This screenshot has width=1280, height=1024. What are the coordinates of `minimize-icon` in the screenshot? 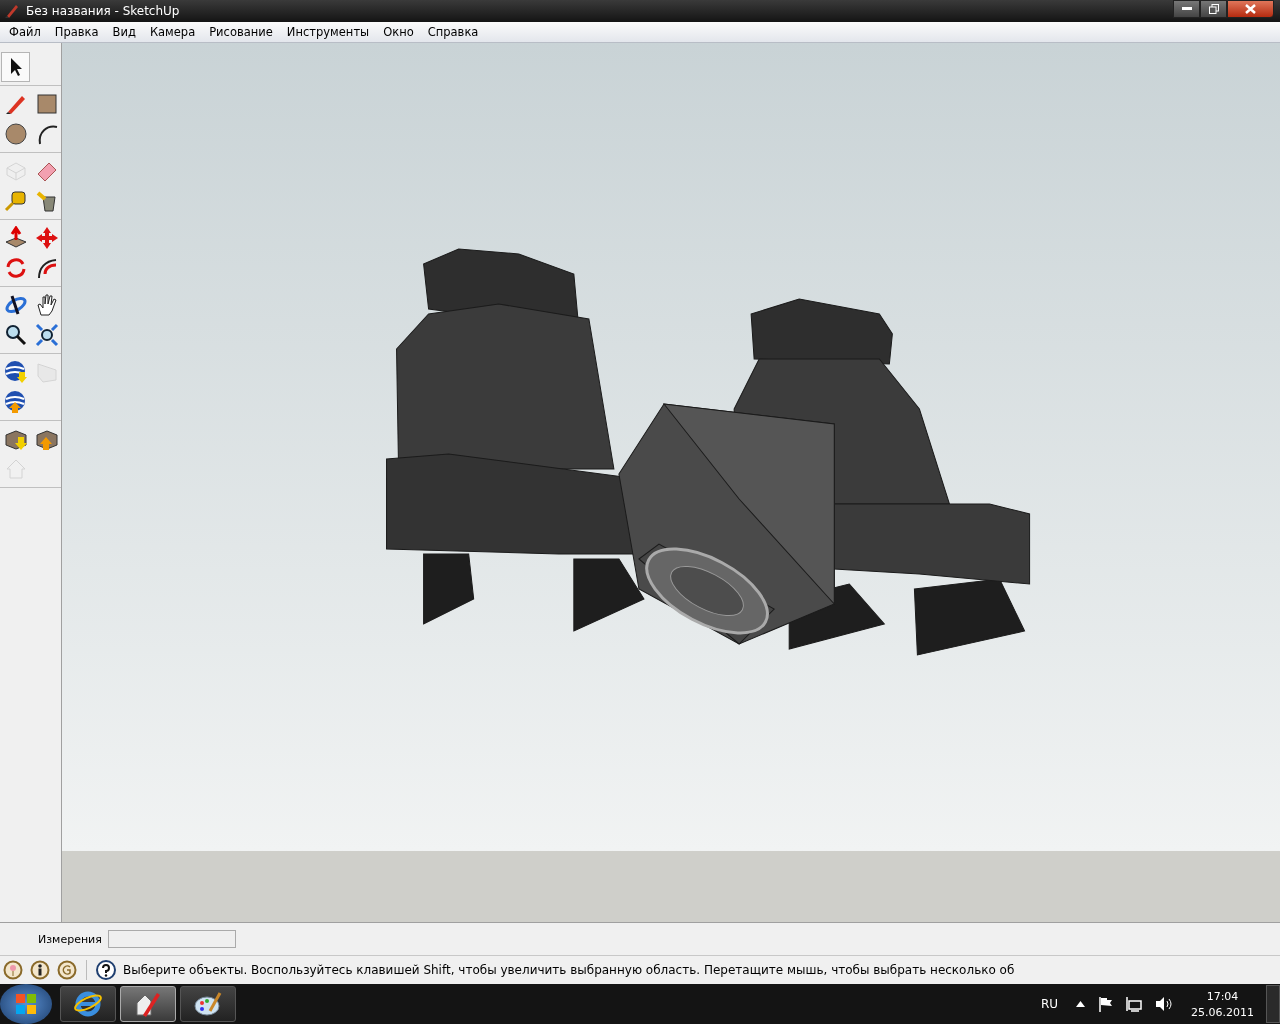 It's located at (1186, 9).